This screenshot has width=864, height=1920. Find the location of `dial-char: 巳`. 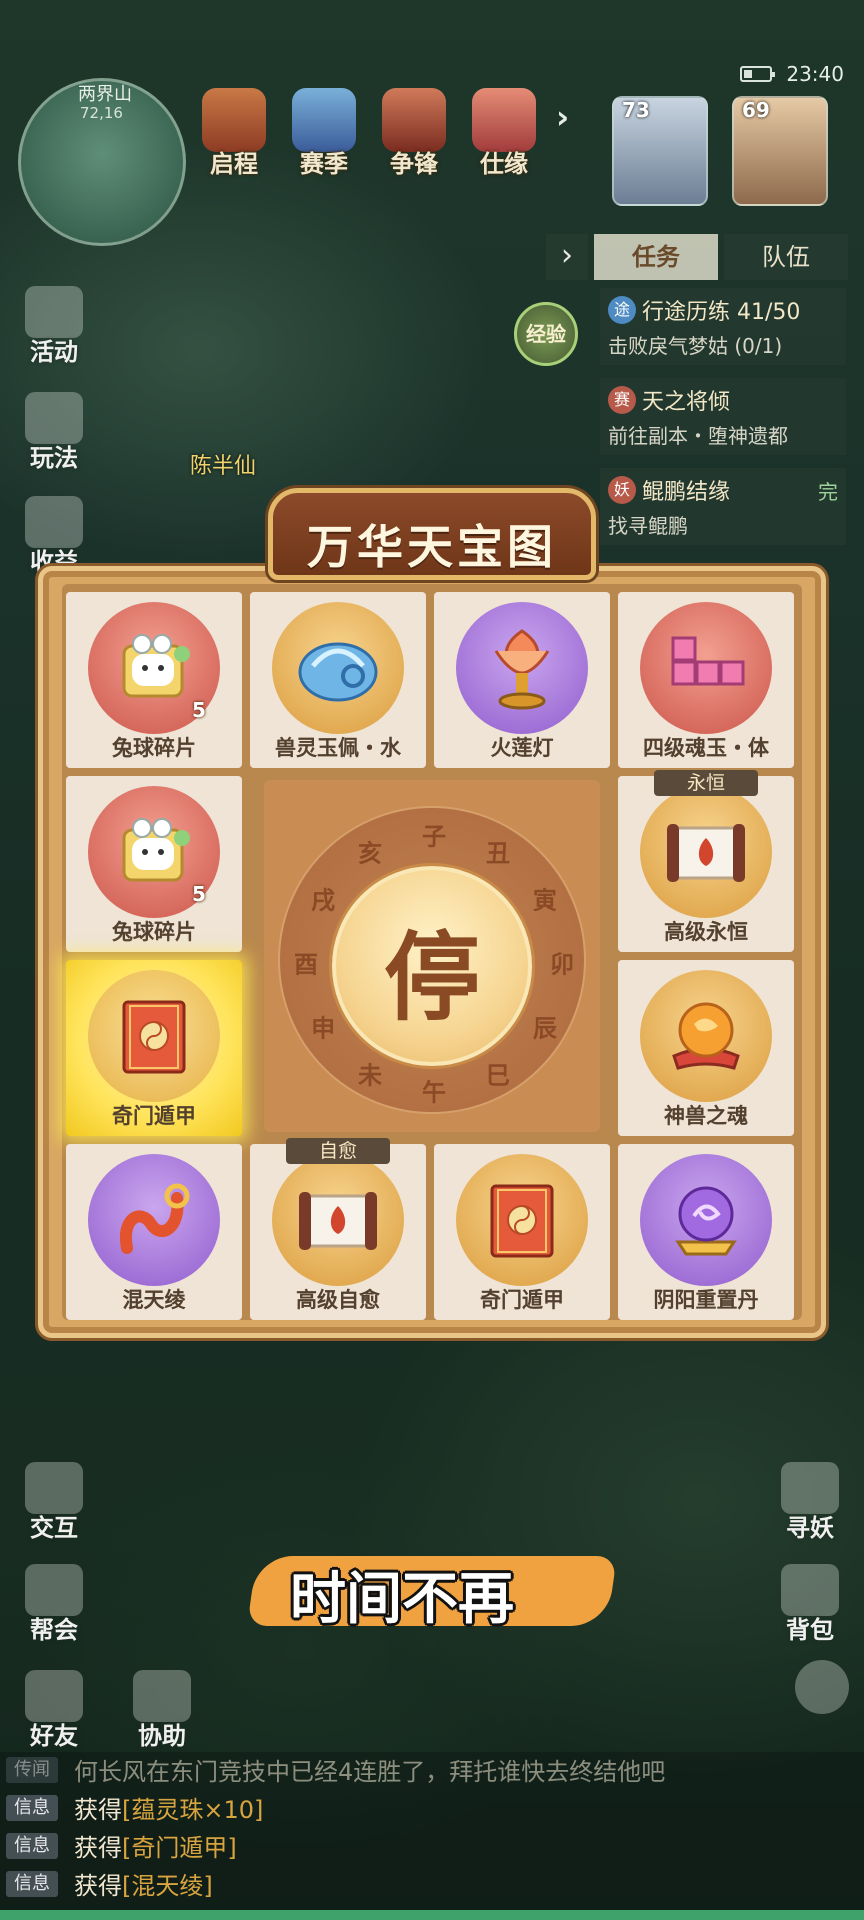

dial-char: 巳 is located at coordinates (498, 1075).